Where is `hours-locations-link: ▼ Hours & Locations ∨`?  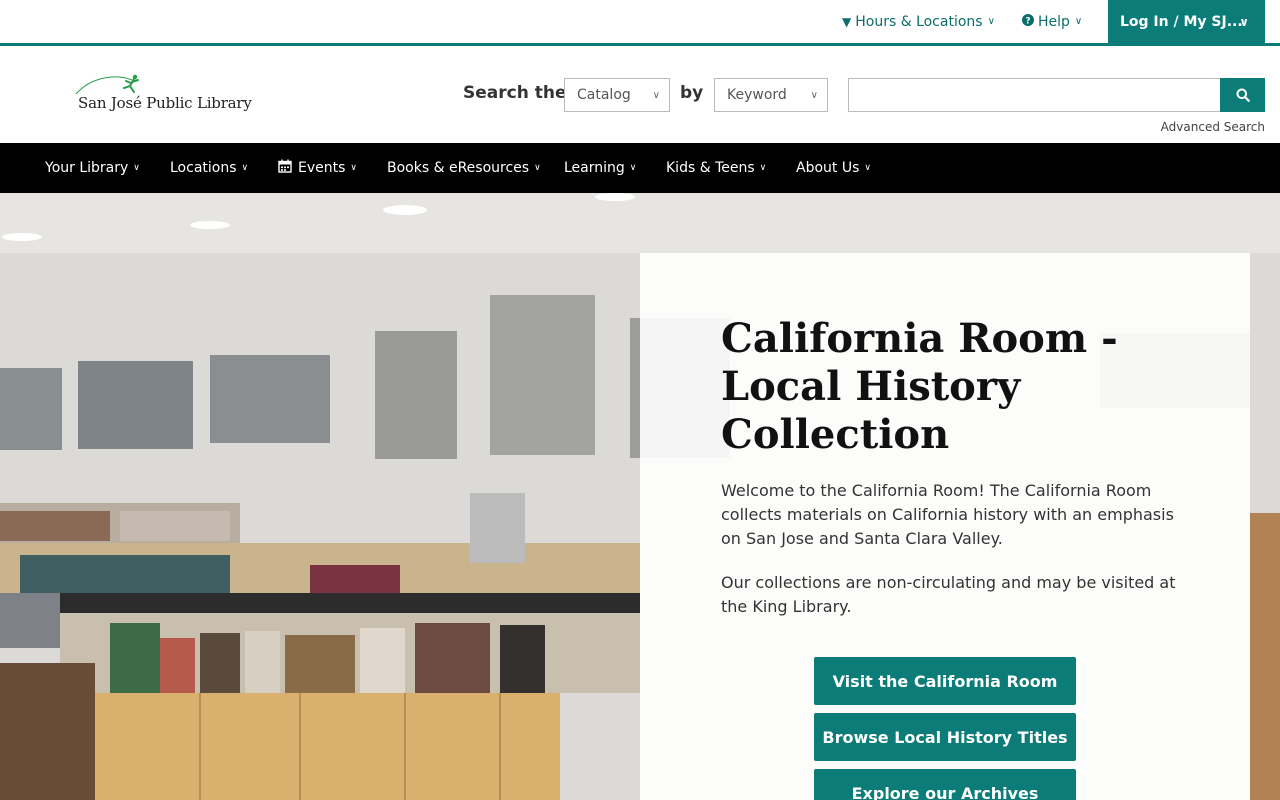 hours-locations-link: ▼ Hours & Locations ∨ is located at coordinates (918, 21).